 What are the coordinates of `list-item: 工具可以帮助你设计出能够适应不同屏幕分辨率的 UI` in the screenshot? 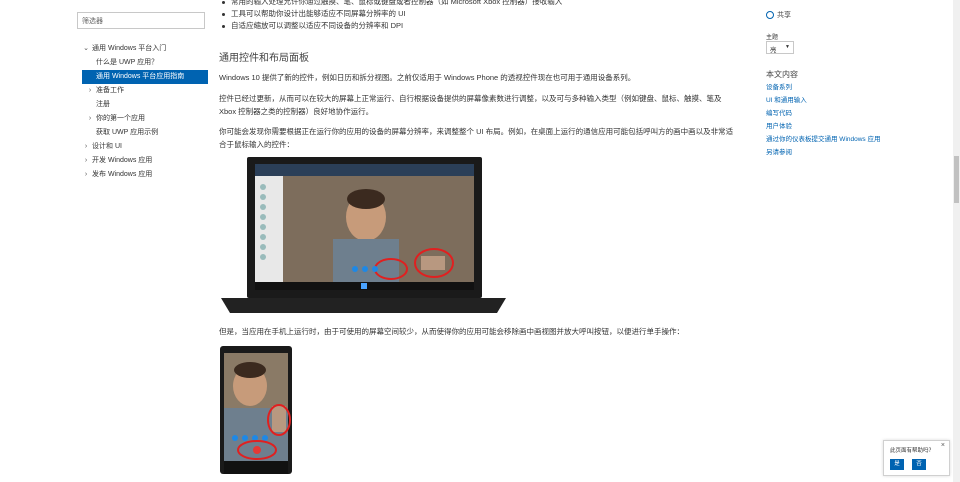 It's located at (479, 14).